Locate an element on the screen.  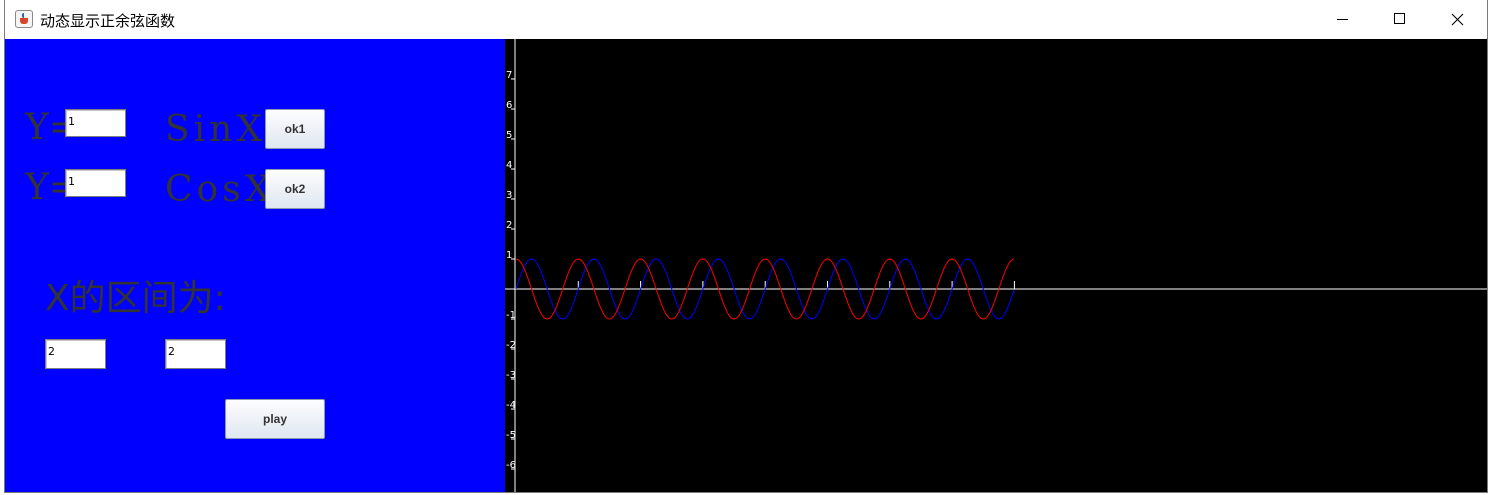
y-tick-label: -1 is located at coordinates (511, 315).